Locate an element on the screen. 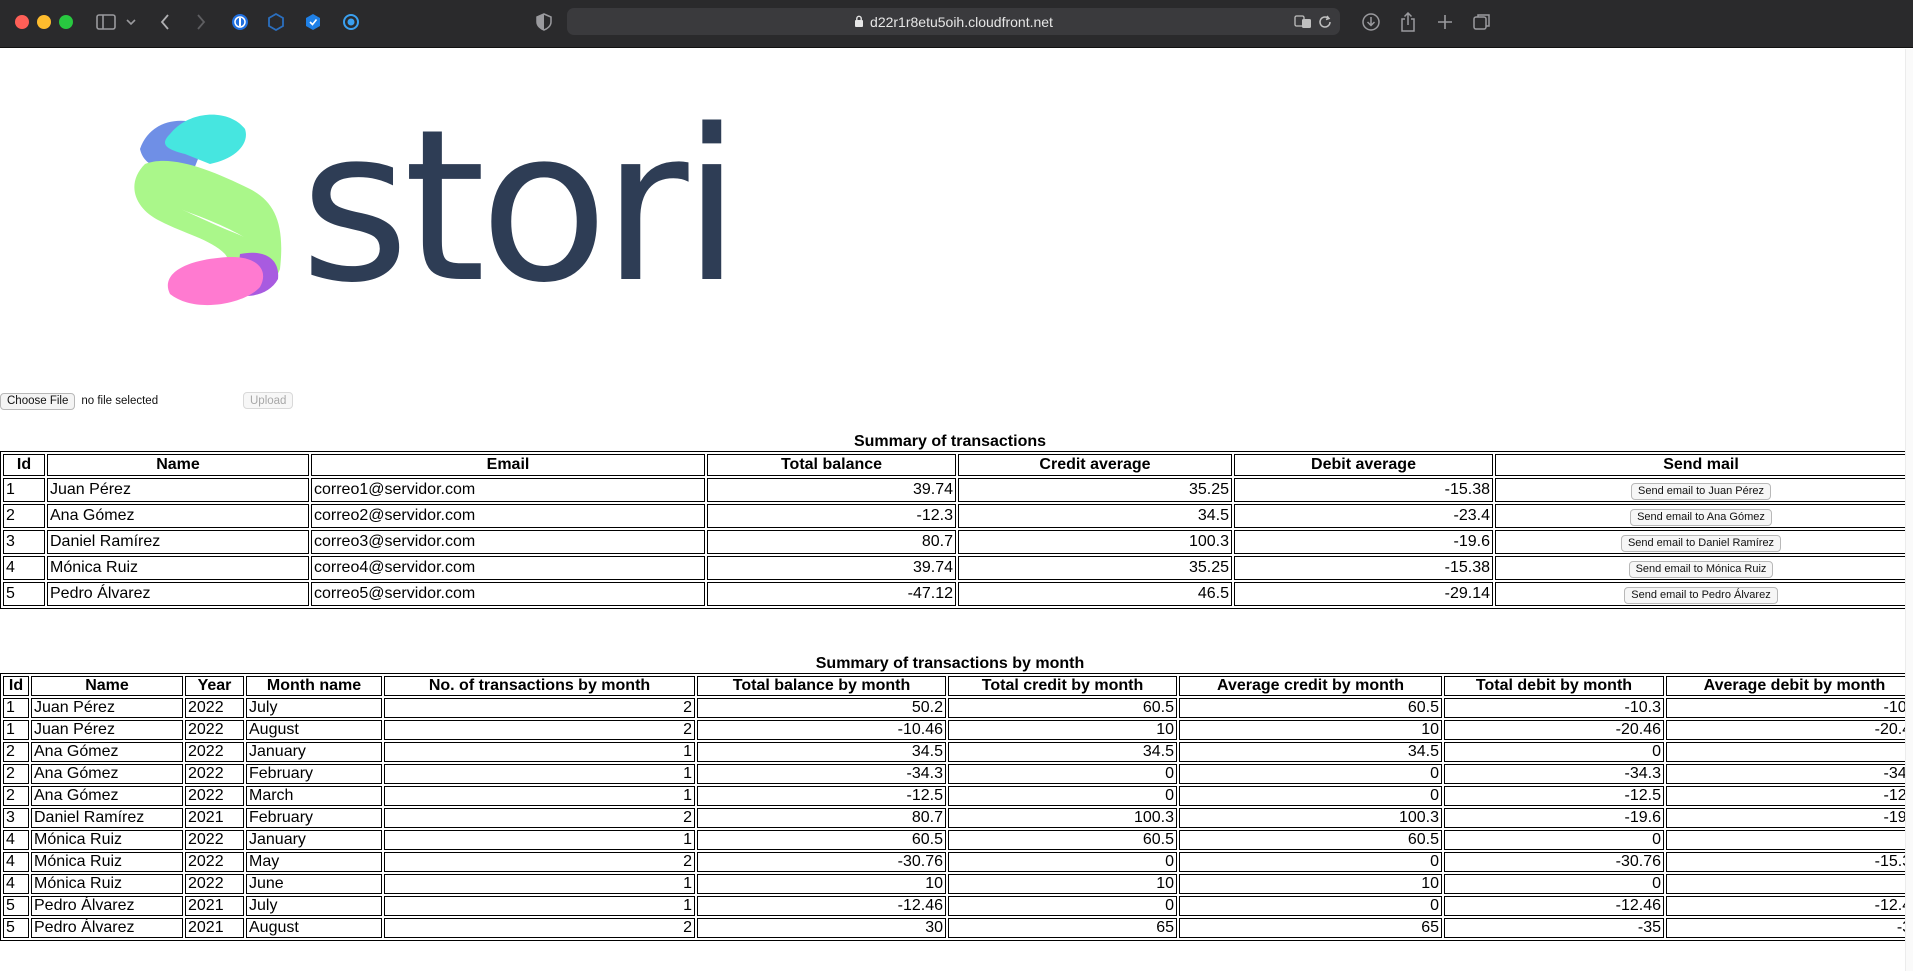 The height and width of the screenshot is (971, 1913). summary-cell-name: Ana Gómez is located at coordinates (178, 516).